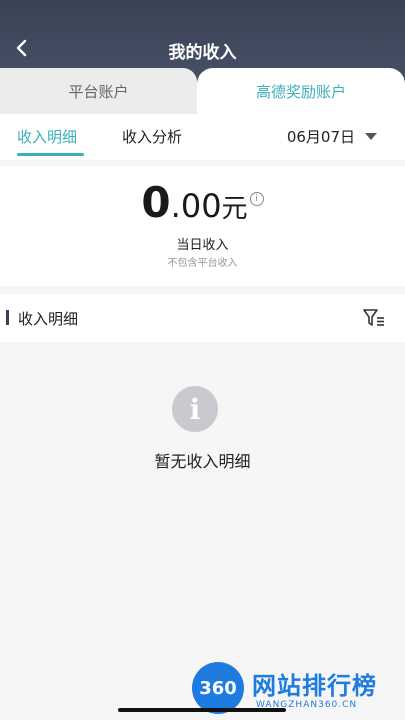  I want to click on caret-down-icon, so click(371, 136).